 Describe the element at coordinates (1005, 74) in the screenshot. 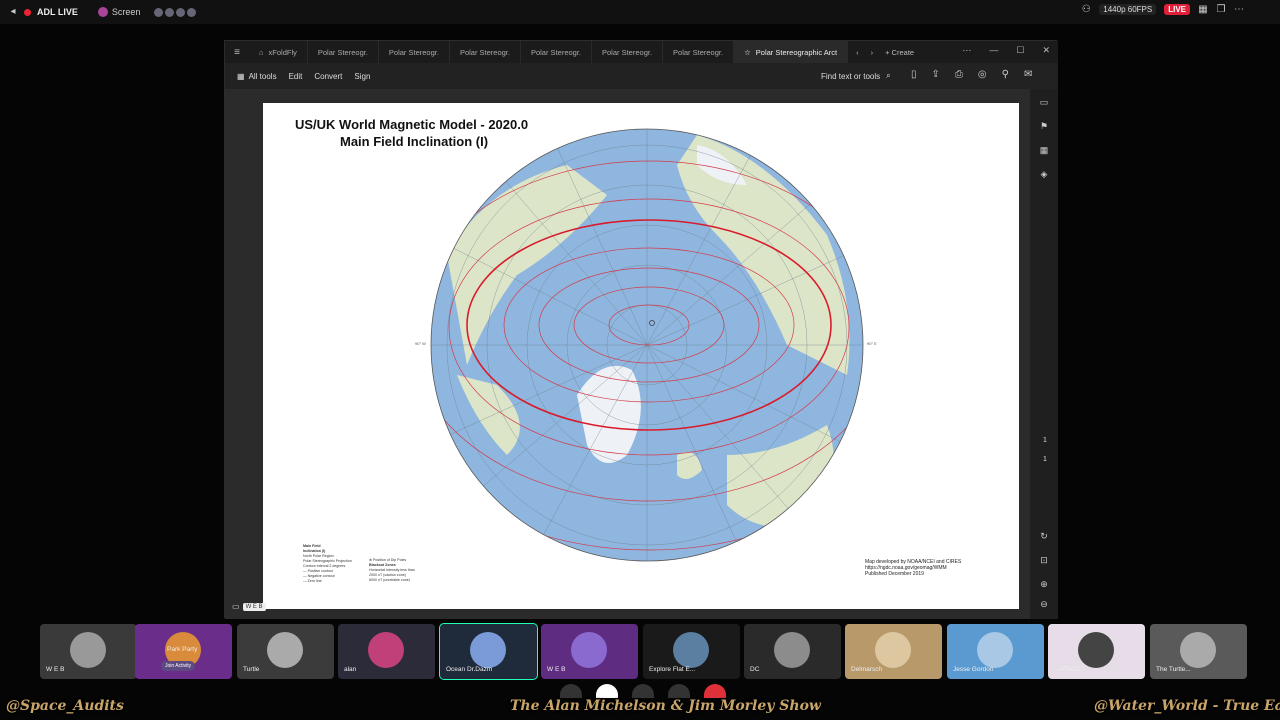

I see `link-icon: ⚲` at that location.